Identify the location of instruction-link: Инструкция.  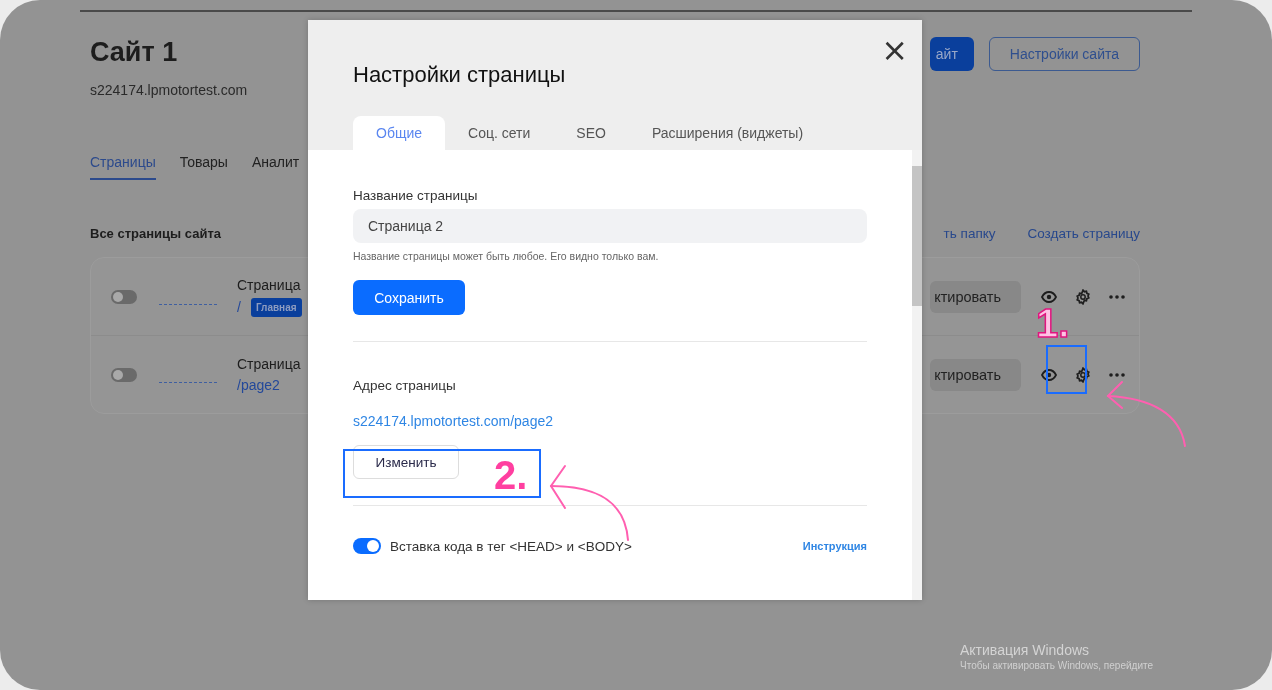
(834, 546).